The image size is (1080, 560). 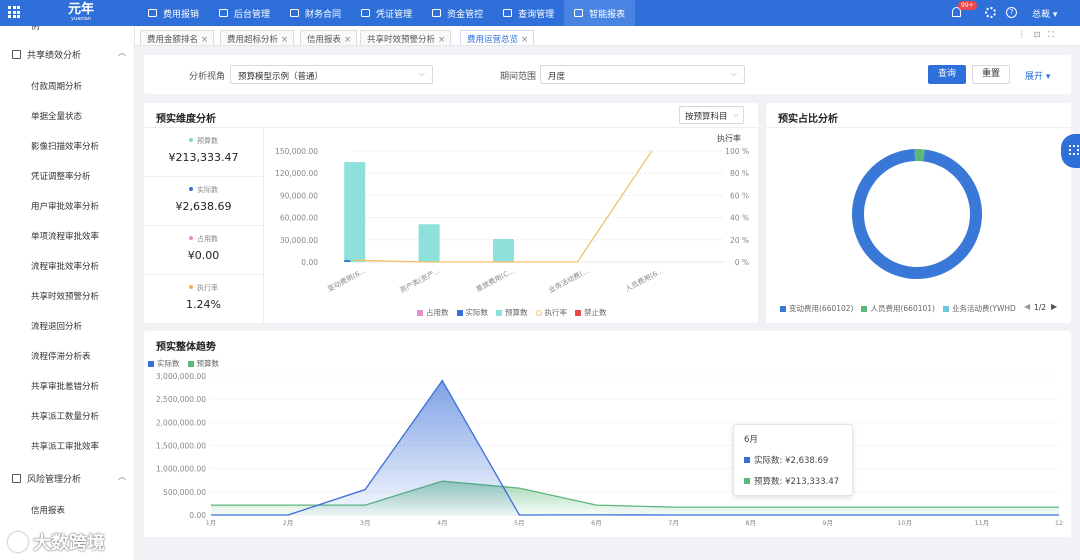 I want to click on tabs-bar: ⋮⊡⛶ 费用金额排名 × 费用超标分析 × 信用报表 × 共享时效预警分析 × 费用运营总览 ×, so click(x=607, y=36).